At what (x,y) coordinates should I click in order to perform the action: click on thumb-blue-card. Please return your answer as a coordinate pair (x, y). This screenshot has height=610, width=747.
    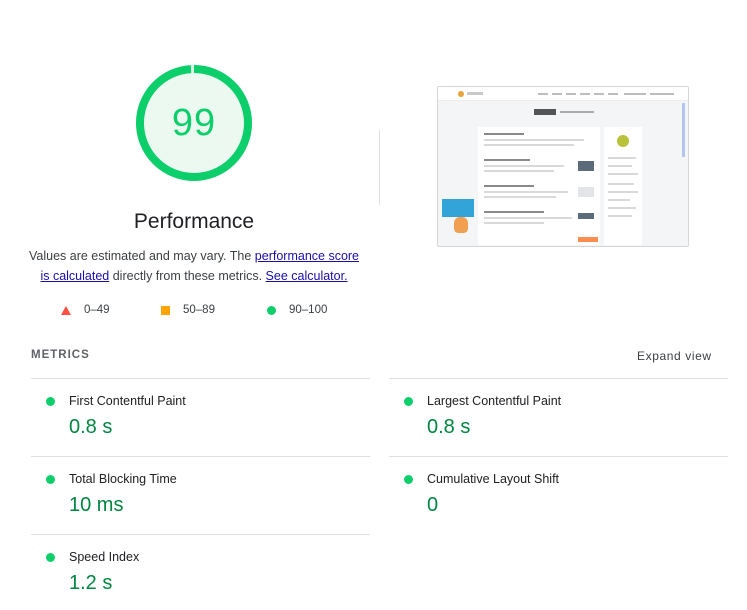
    Looking at the image, I should click on (458, 208).